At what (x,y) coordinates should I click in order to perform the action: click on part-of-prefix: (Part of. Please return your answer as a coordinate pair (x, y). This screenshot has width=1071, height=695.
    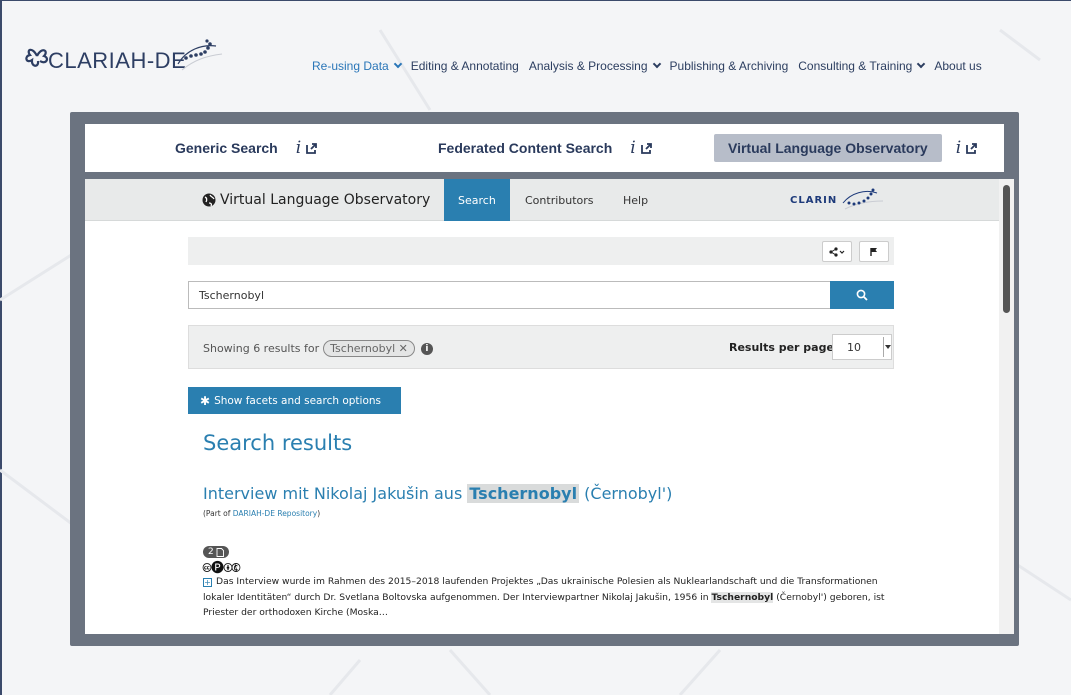
    Looking at the image, I should click on (217, 513).